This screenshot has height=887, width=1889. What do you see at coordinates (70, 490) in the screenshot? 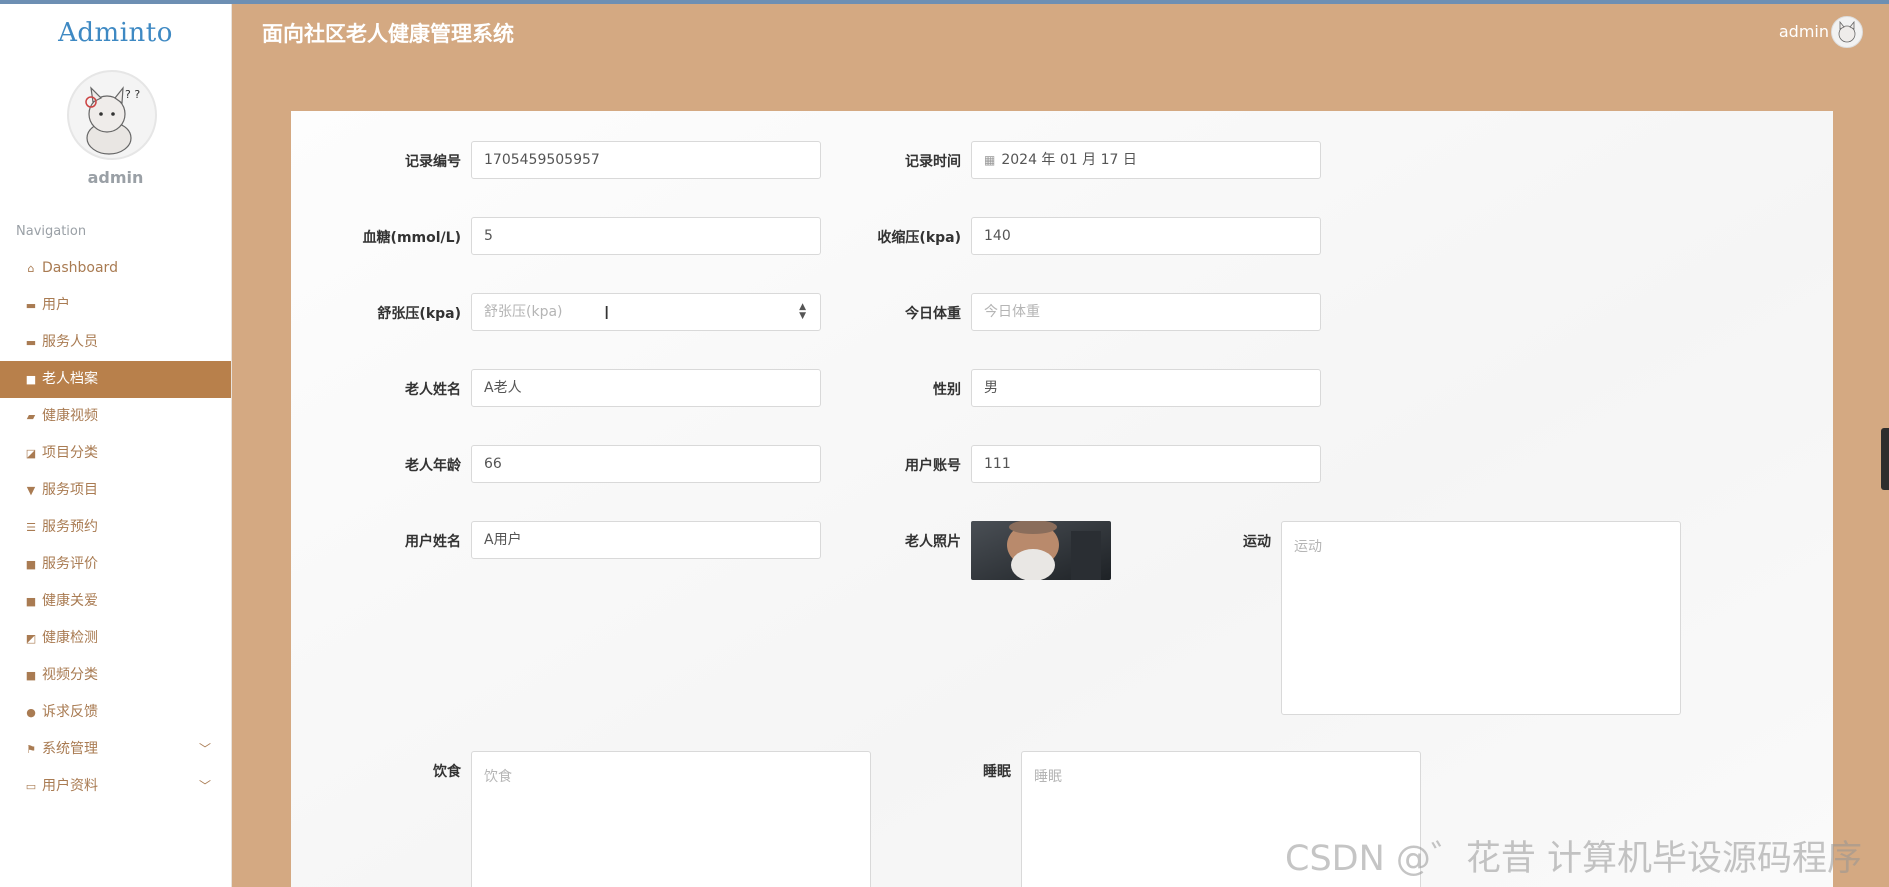
I see `sidebar-item-label: 服务项目` at bounding box center [70, 490].